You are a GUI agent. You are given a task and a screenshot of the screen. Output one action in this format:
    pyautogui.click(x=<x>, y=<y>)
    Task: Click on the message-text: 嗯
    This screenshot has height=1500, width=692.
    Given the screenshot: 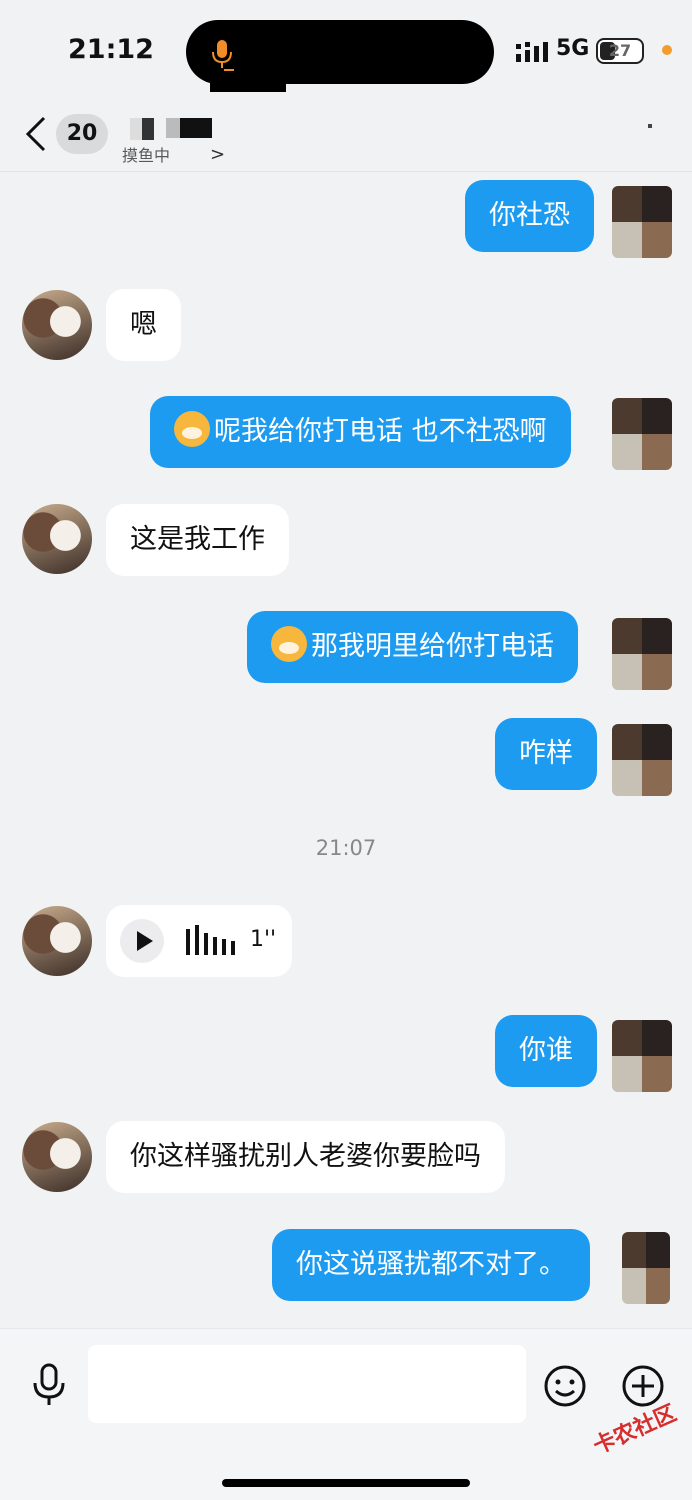 What is the action you would take?
    pyautogui.click(x=143, y=324)
    